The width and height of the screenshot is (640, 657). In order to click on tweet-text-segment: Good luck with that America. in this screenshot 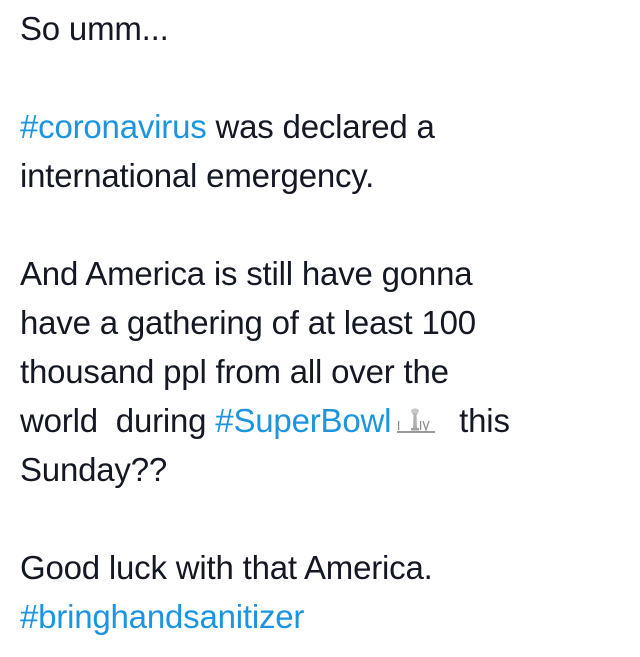, I will do `click(226, 567)`.